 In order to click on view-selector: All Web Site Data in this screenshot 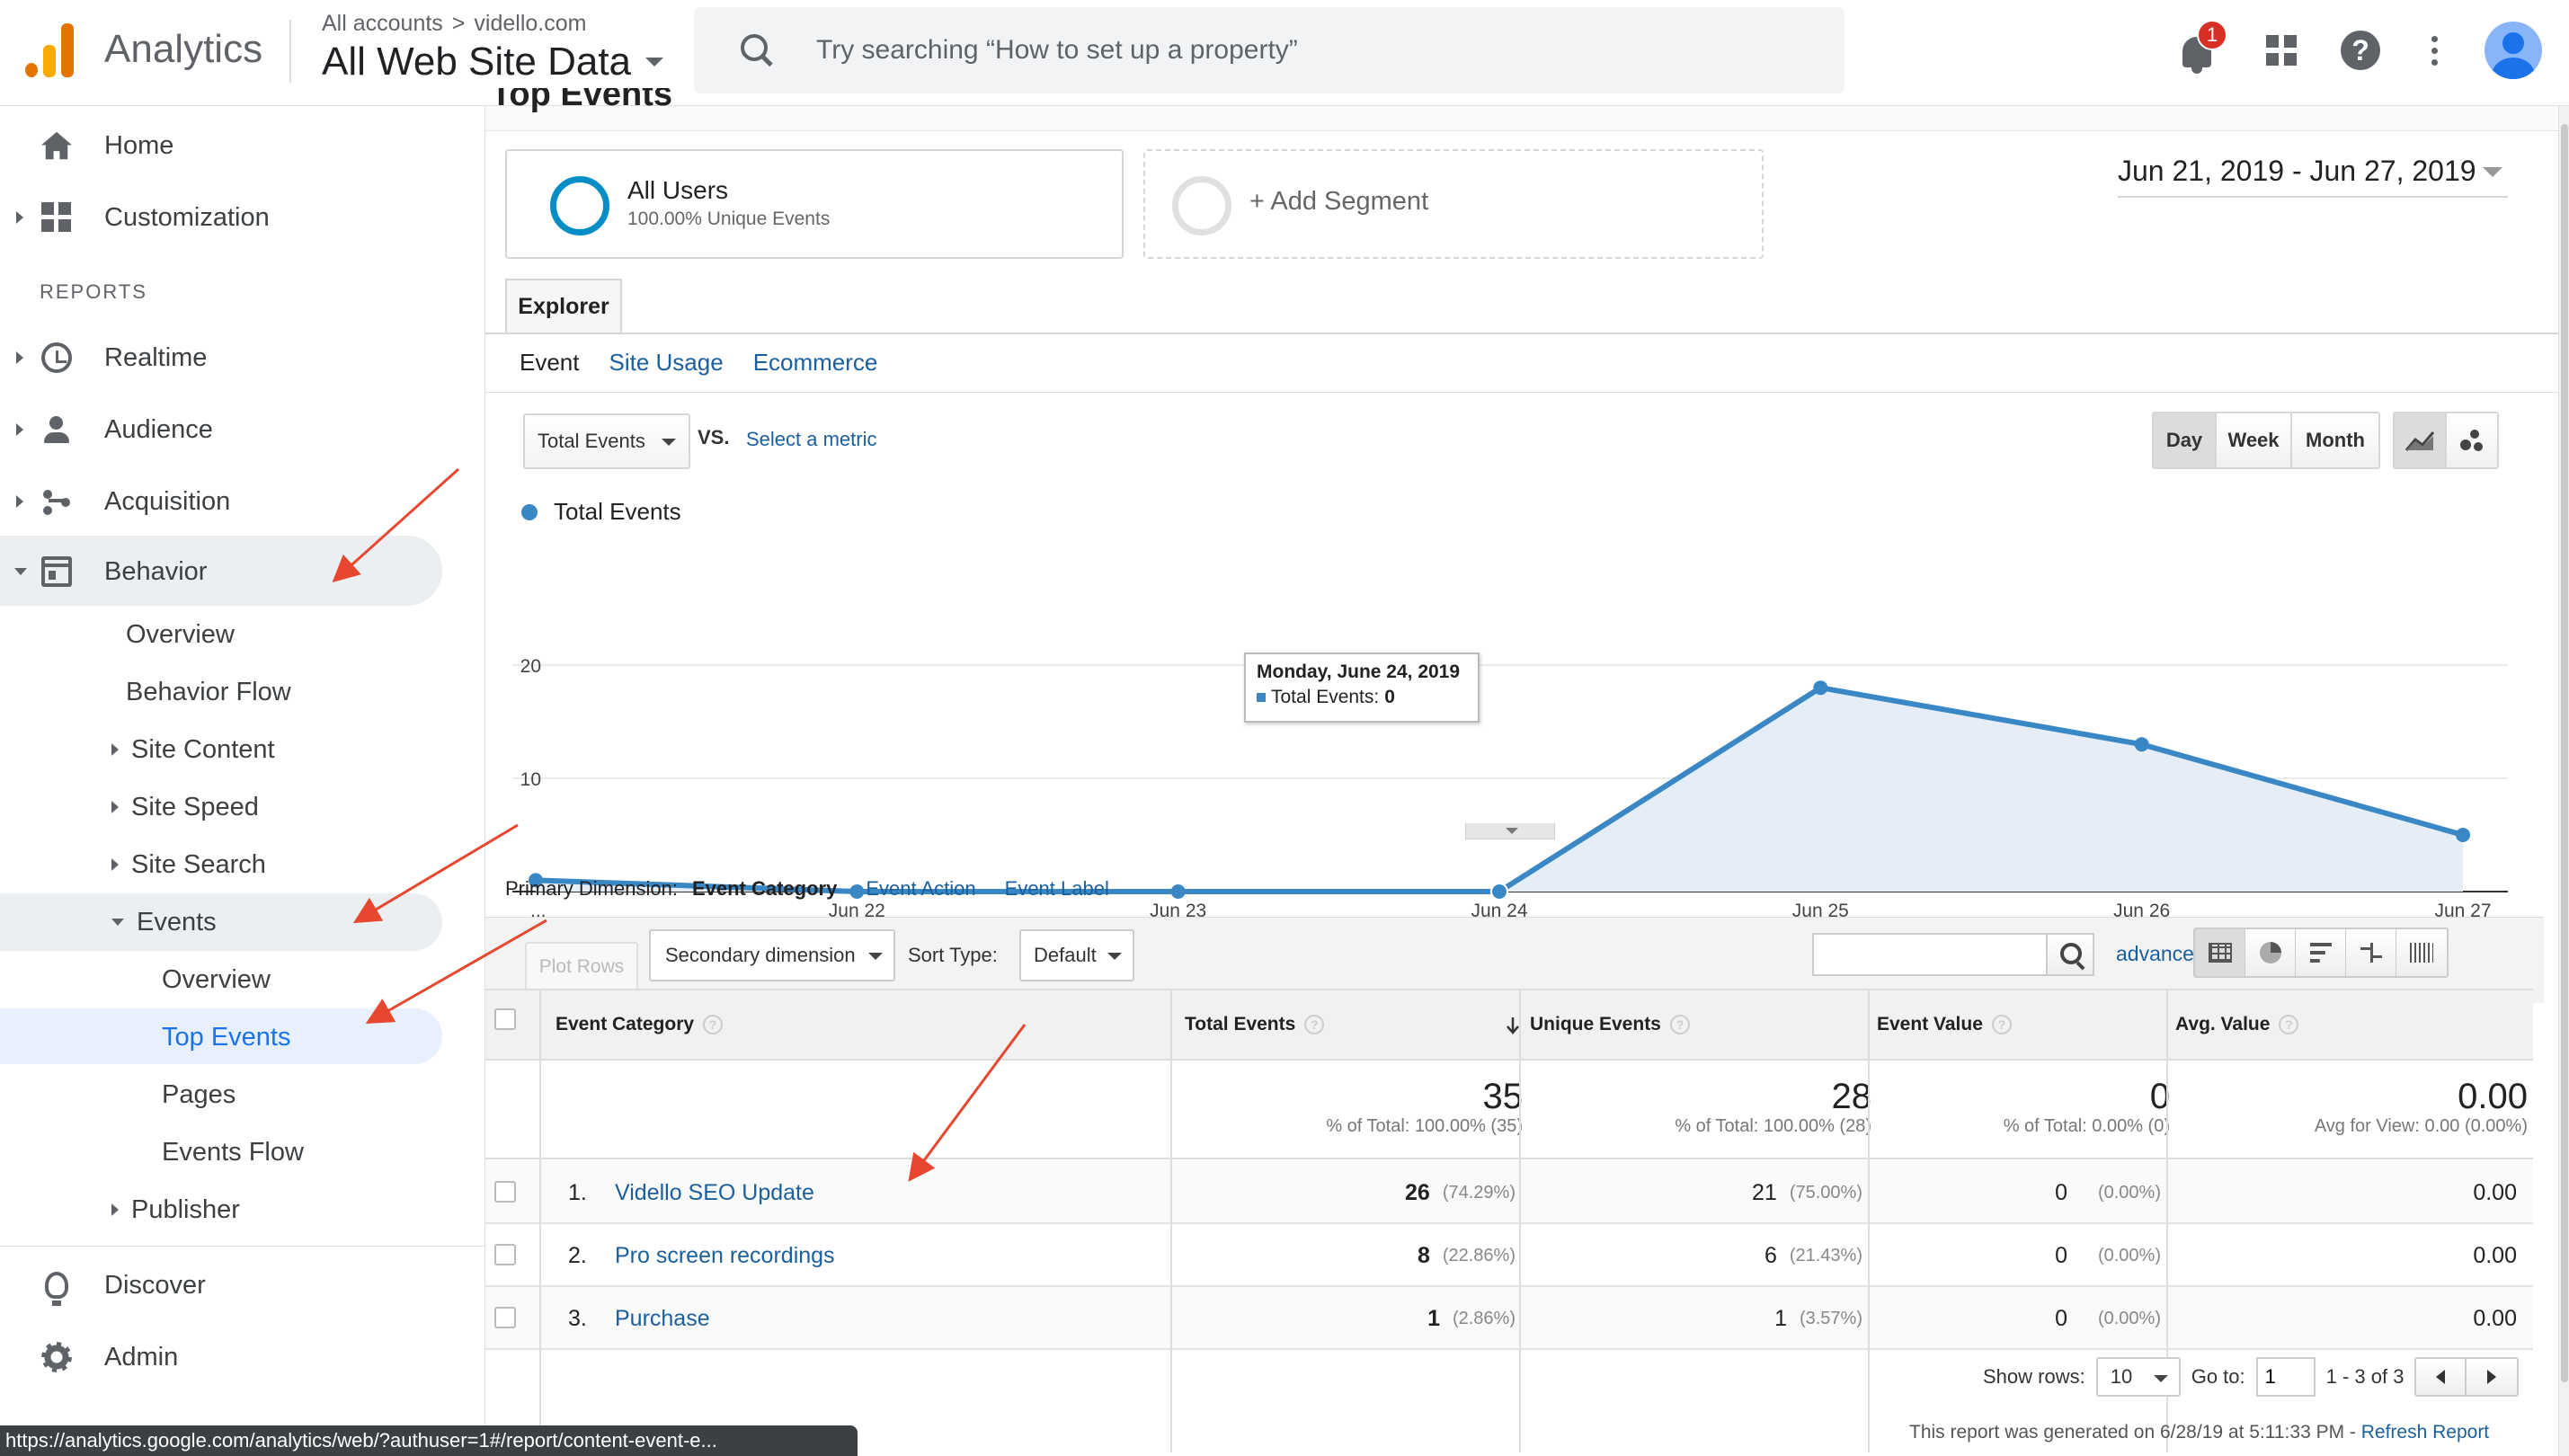, I will do `click(493, 62)`.